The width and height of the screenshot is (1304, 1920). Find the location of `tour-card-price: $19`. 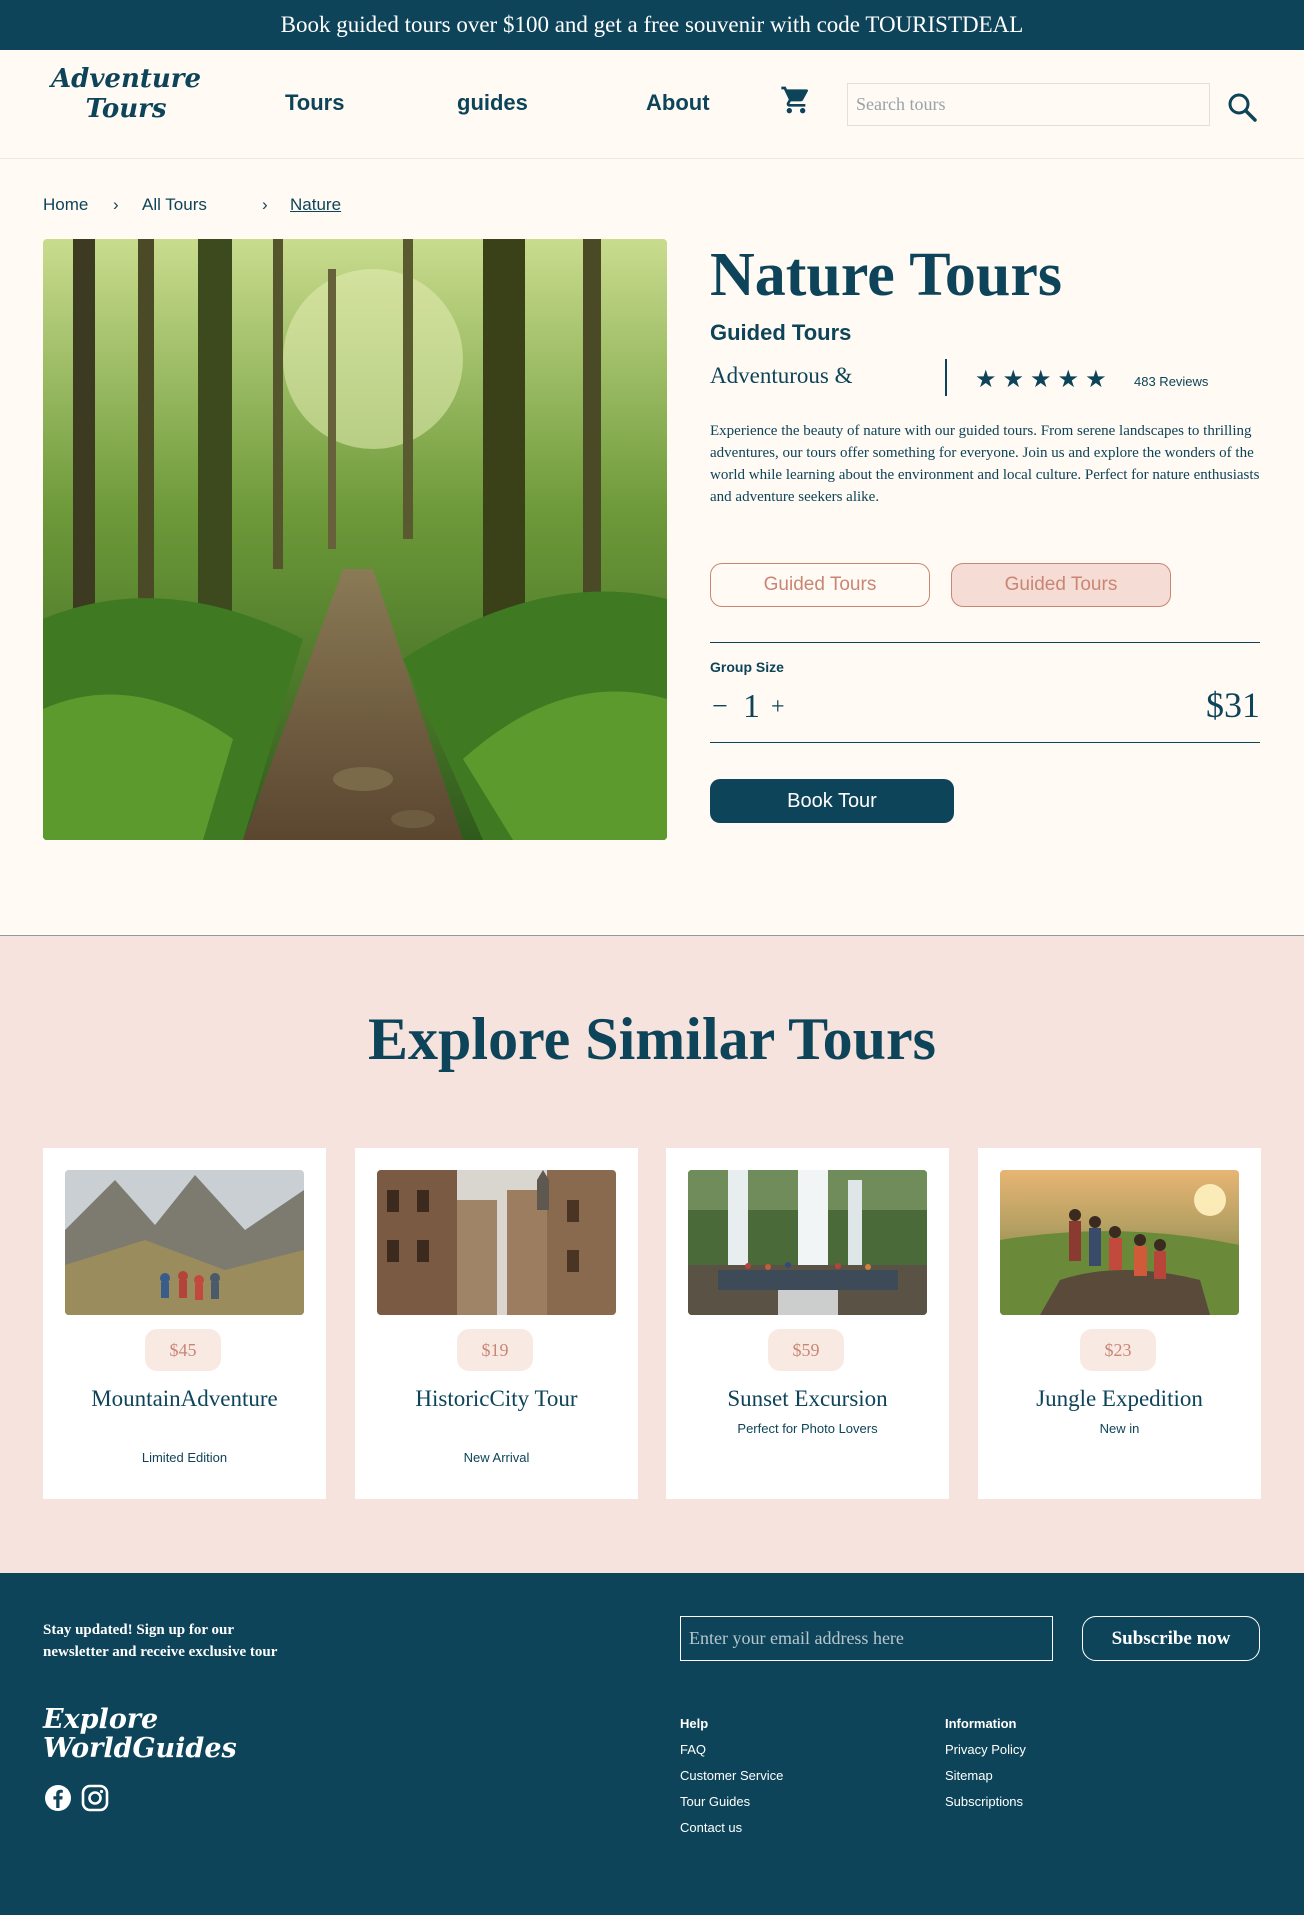

tour-card-price: $19 is located at coordinates (495, 1350).